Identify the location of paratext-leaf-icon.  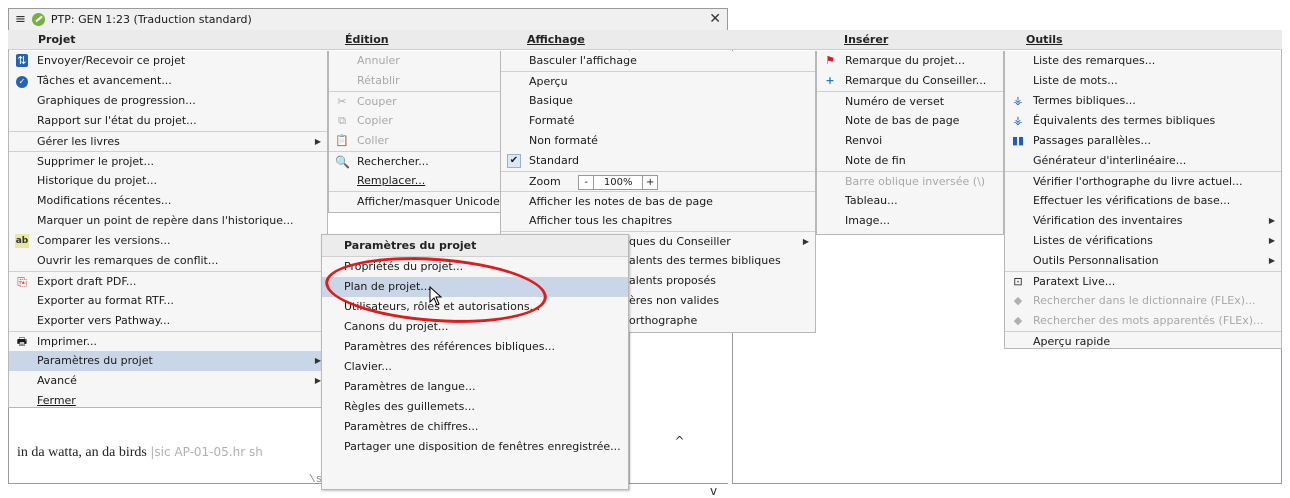
(38, 19).